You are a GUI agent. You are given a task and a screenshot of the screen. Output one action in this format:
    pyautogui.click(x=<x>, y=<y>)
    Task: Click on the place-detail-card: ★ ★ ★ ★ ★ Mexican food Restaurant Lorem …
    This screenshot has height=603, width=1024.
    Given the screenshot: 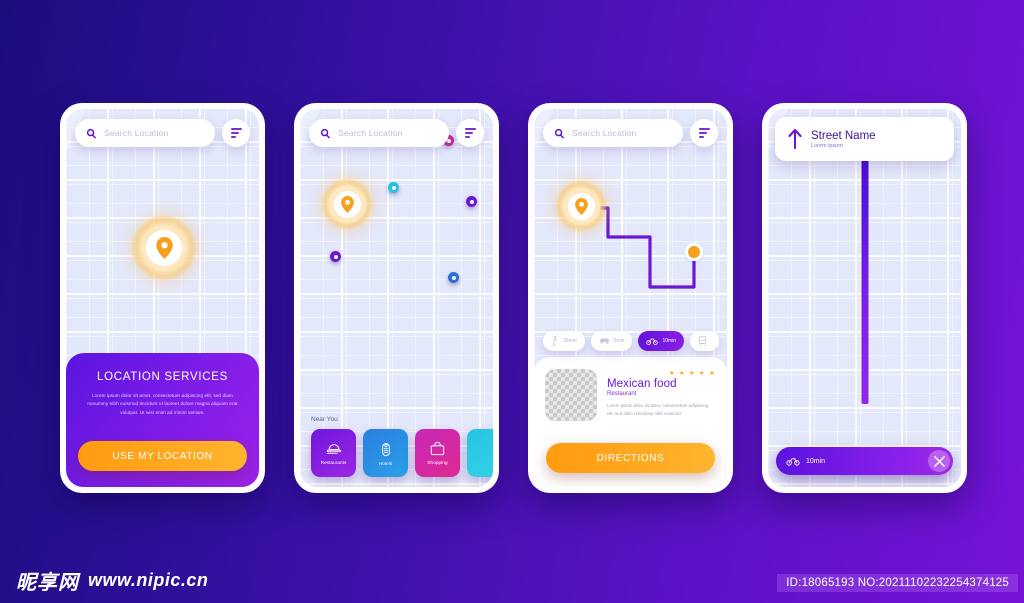 What is the action you would take?
    pyautogui.click(x=630, y=422)
    